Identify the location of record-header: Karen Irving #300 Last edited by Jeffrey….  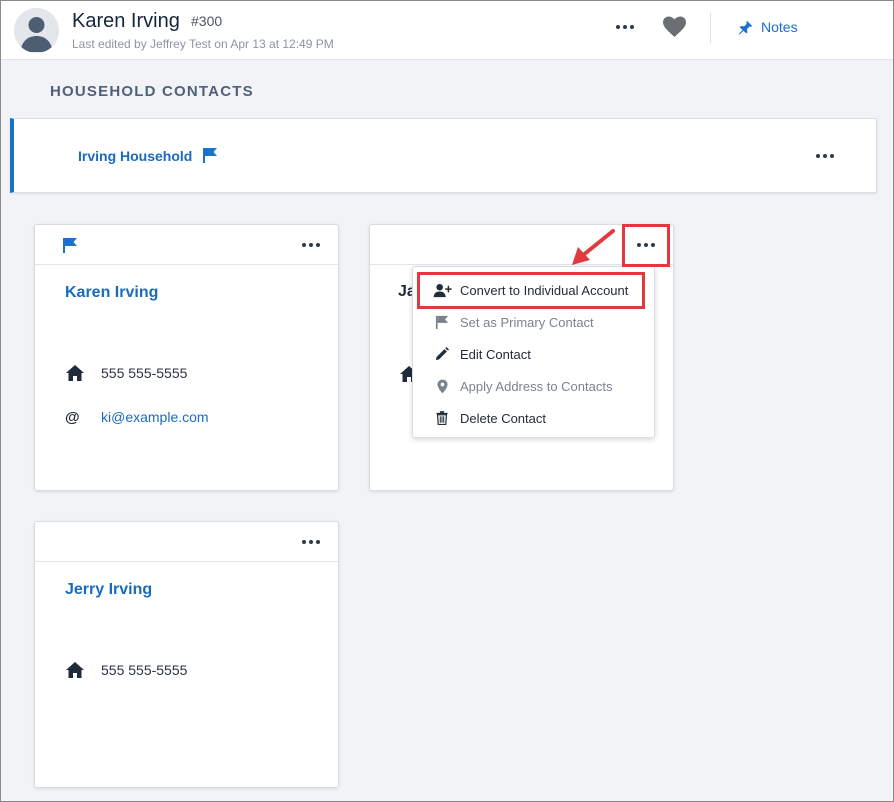
(447, 30).